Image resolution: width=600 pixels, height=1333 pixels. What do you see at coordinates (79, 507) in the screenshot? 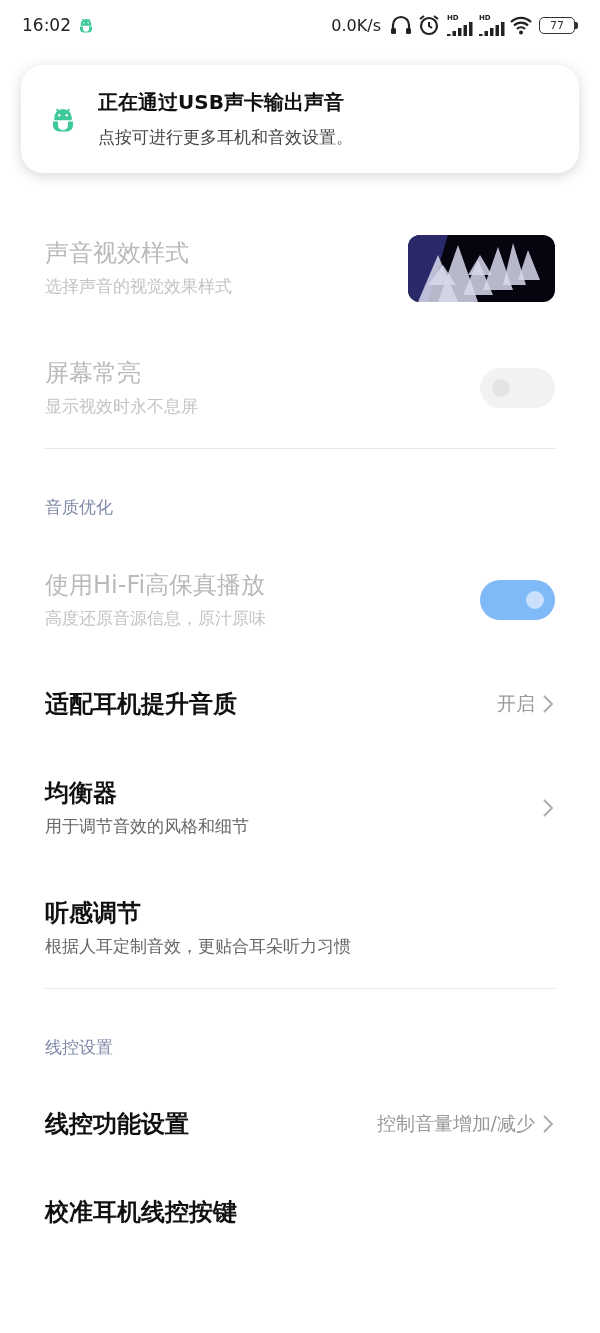
I see `section-header: 音质优化` at bounding box center [79, 507].